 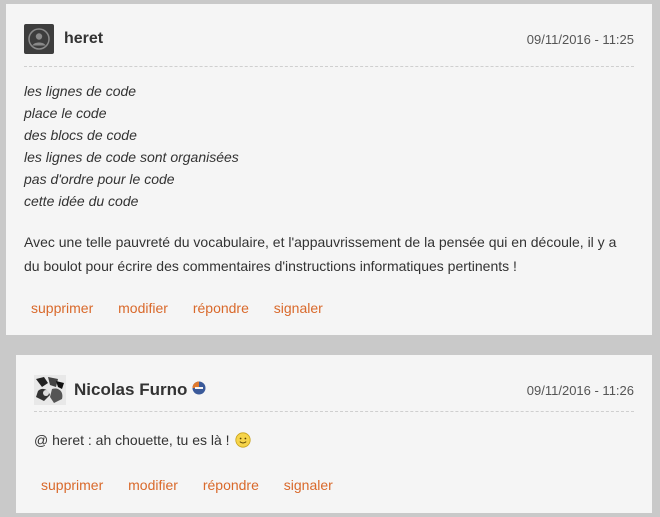 What do you see at coordinates (334, 440) in the screenshot?
I see `comment-body: @ heret : ah chouette, tu es là !` at bounding box center [334, 440].